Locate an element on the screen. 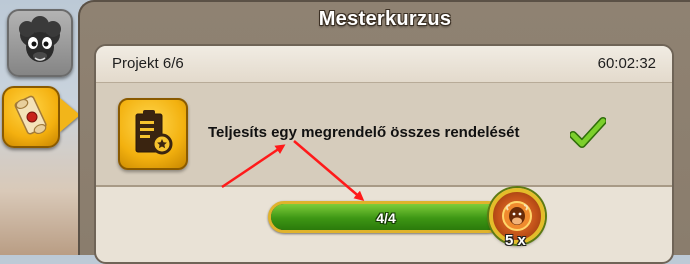  scroll-icon is located at coordinates (30, 115).